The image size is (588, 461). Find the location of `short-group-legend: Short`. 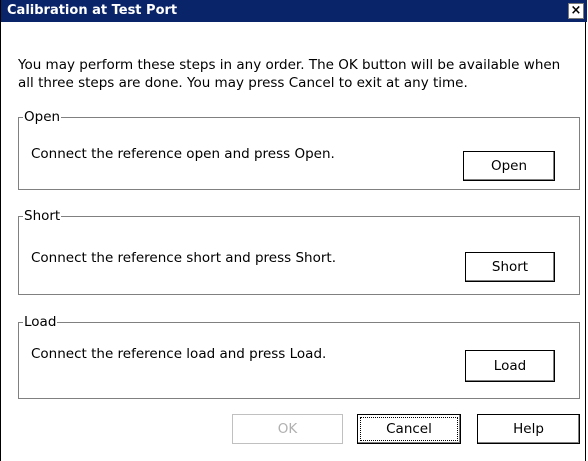

short-group-legend: Short is located at coordinates (42, 216).